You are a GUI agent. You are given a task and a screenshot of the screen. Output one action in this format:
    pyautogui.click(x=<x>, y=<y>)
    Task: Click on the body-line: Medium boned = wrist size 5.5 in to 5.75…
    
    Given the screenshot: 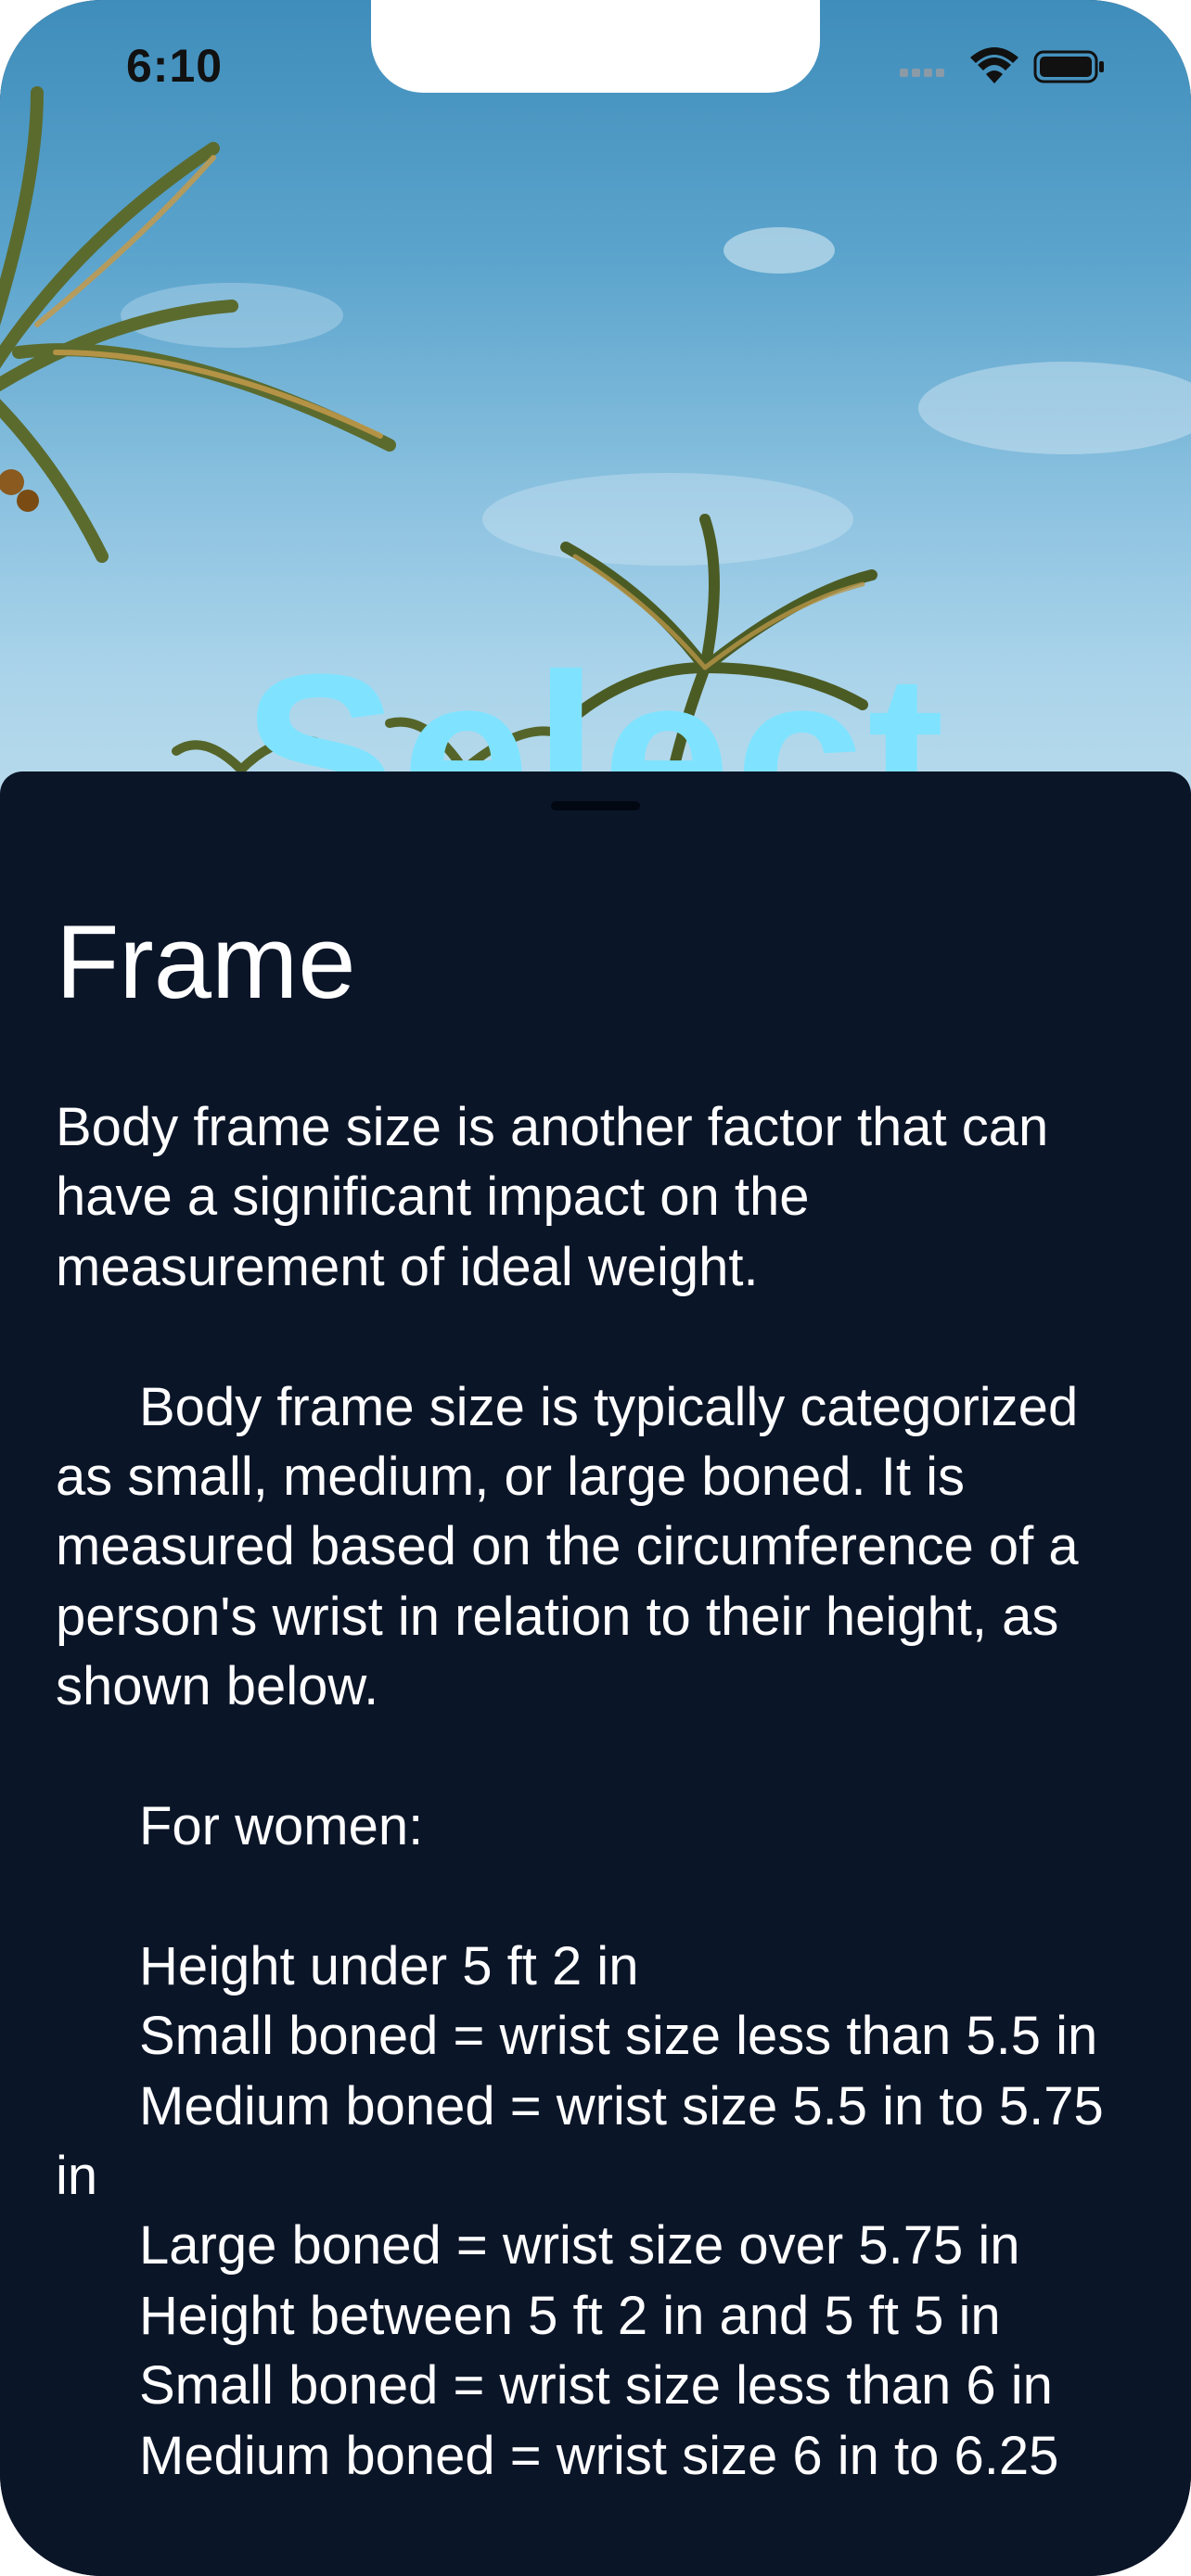 What is the action you would take?
    pyautogui.click(x=587, y=2141)
    